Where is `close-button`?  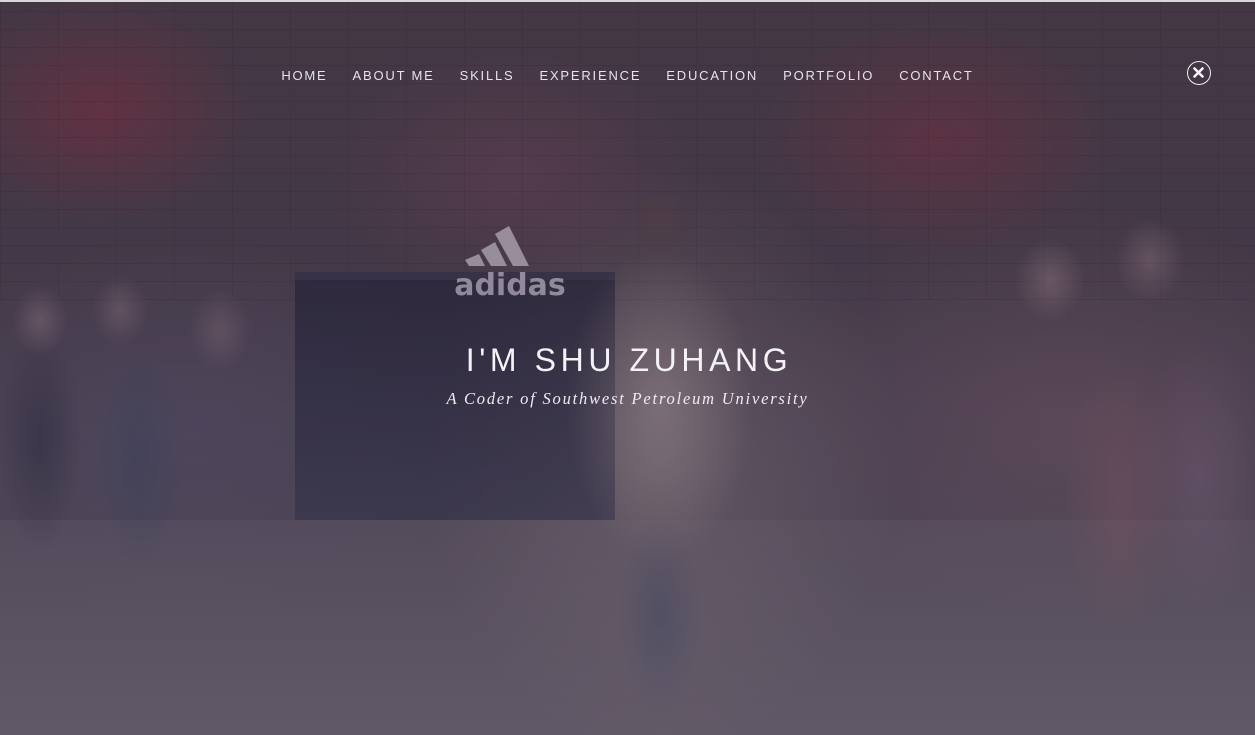
close-button is located at coordinates (1199, 73).